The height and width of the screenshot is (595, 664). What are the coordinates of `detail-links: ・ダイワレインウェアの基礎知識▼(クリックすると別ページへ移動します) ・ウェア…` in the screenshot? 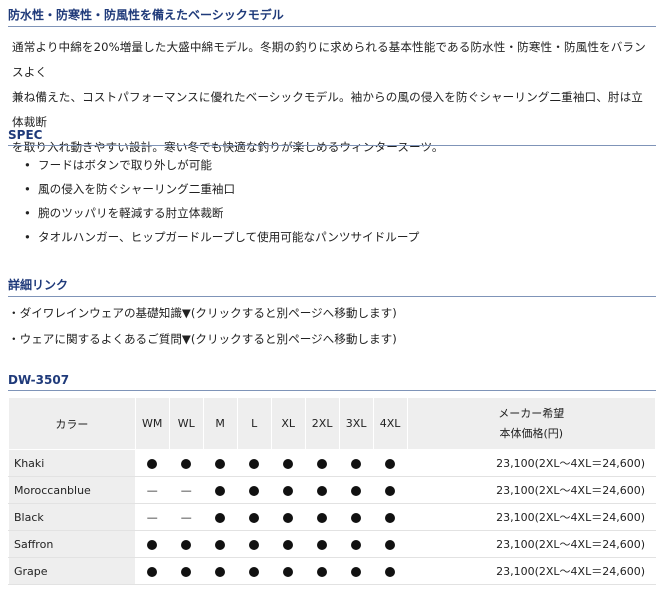 It's located at (202, 329).